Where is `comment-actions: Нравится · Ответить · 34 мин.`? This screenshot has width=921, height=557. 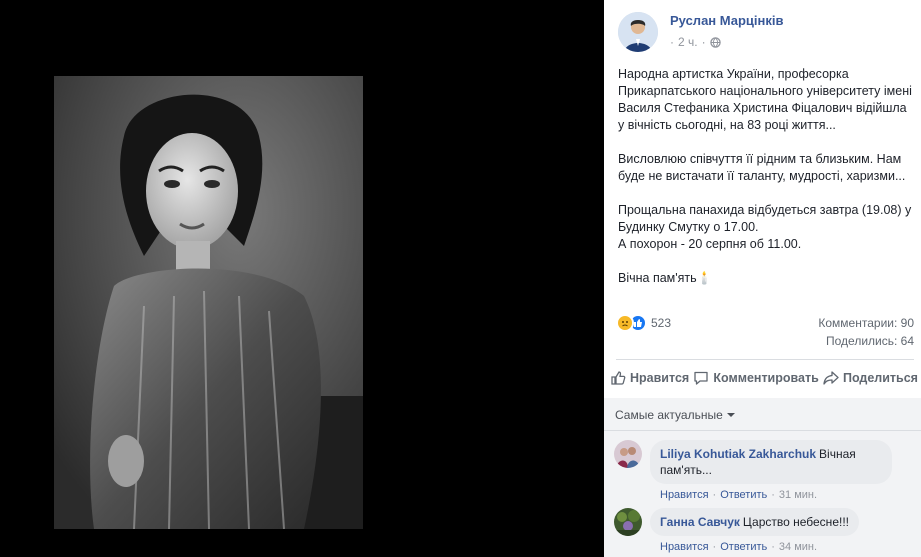
comment-actions: Нравится · Ответить · 34 мин. is located at coordinates (759, 547).